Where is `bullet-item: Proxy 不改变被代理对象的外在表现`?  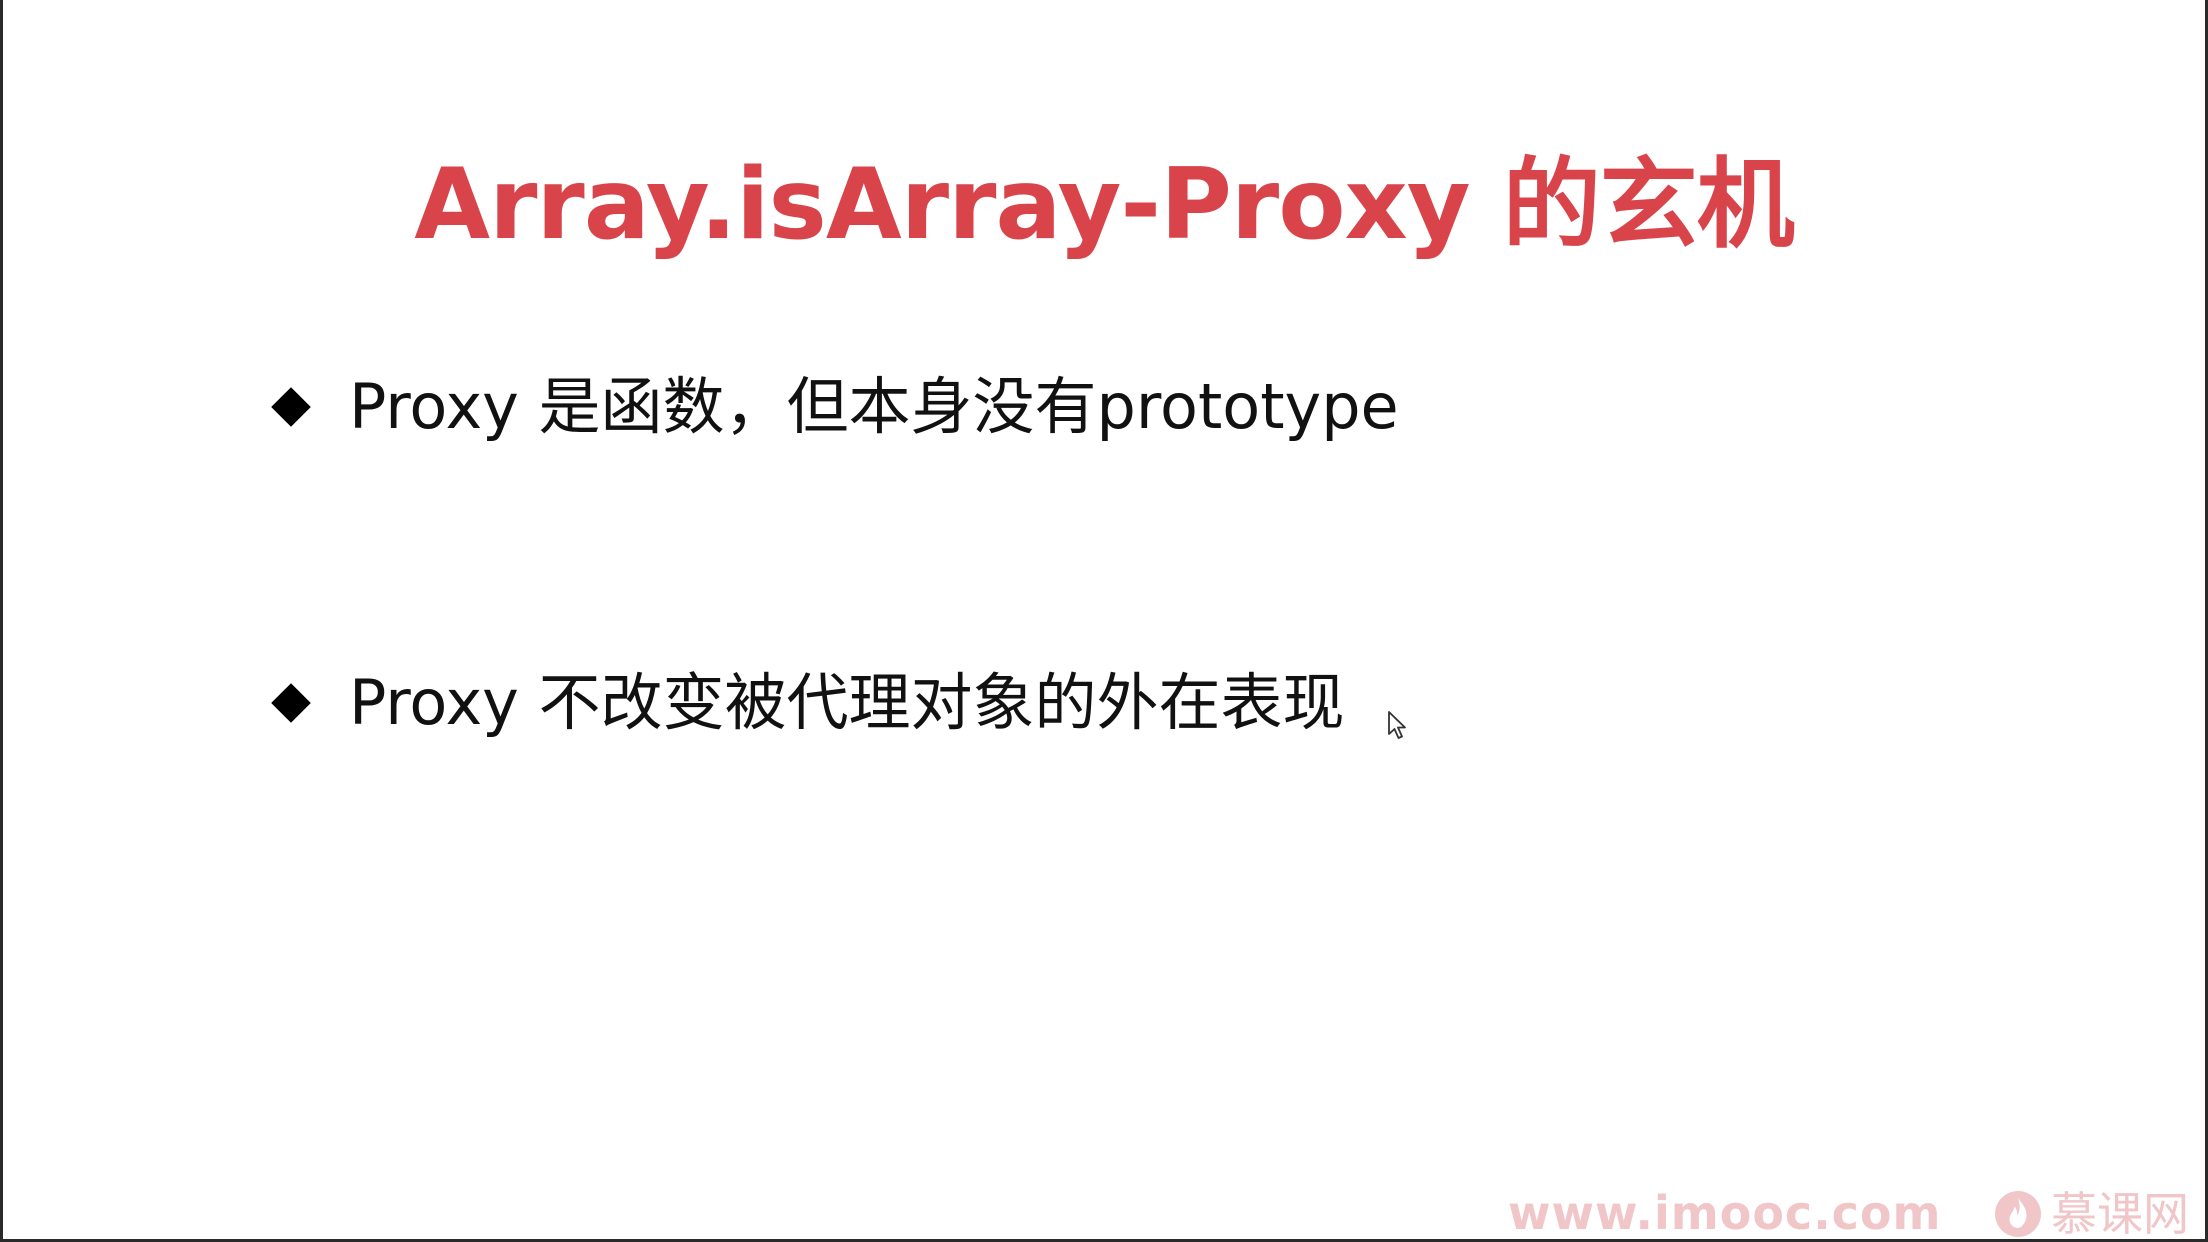 bullet-item: Proxy 不改变被代理对象的外在表现 is located at coordinates (808, 703).